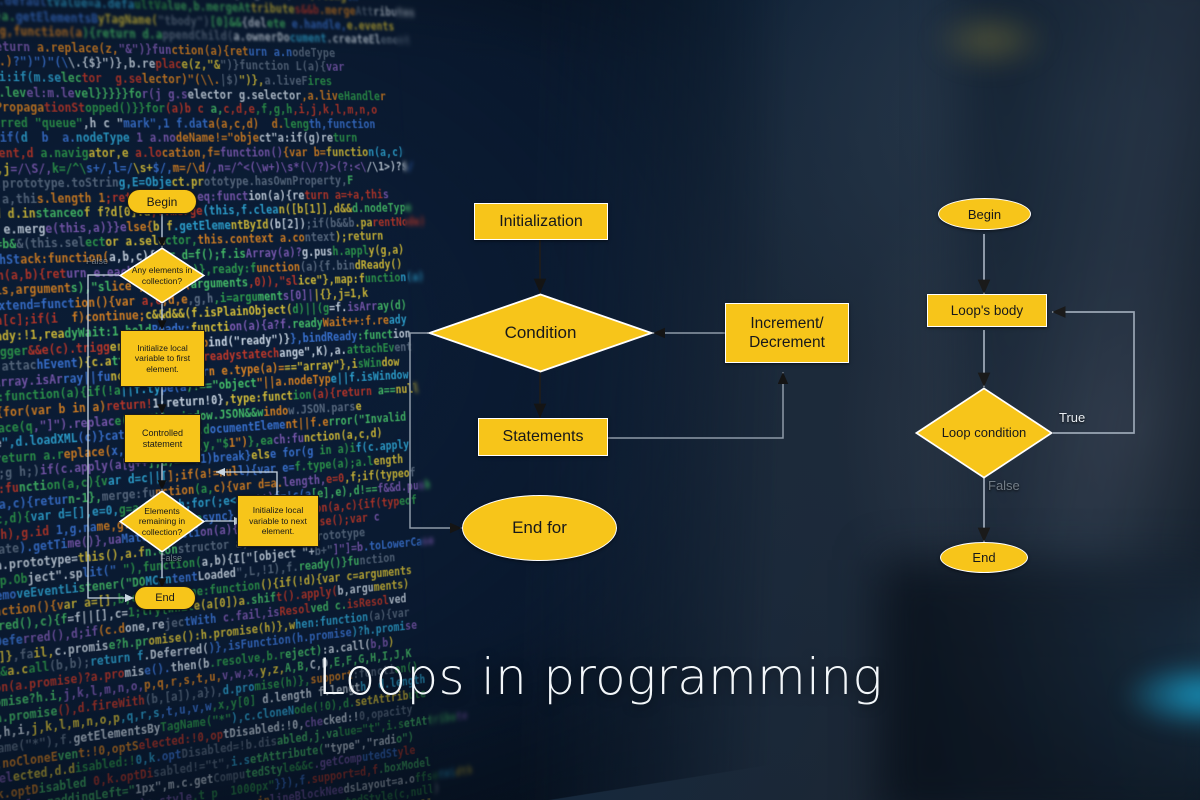  I want to click on node-statements: Statements, so click(543, 437).